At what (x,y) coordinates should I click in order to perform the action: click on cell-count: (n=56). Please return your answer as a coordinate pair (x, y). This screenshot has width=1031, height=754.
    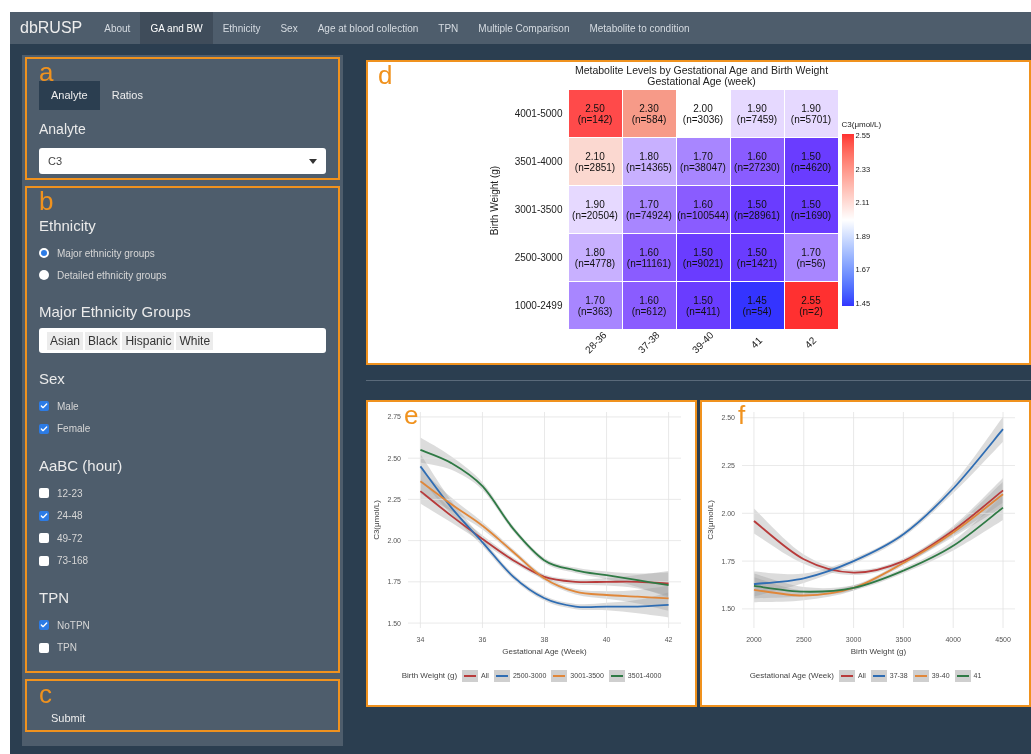
    Looking at the image, I should click on (811, 263).